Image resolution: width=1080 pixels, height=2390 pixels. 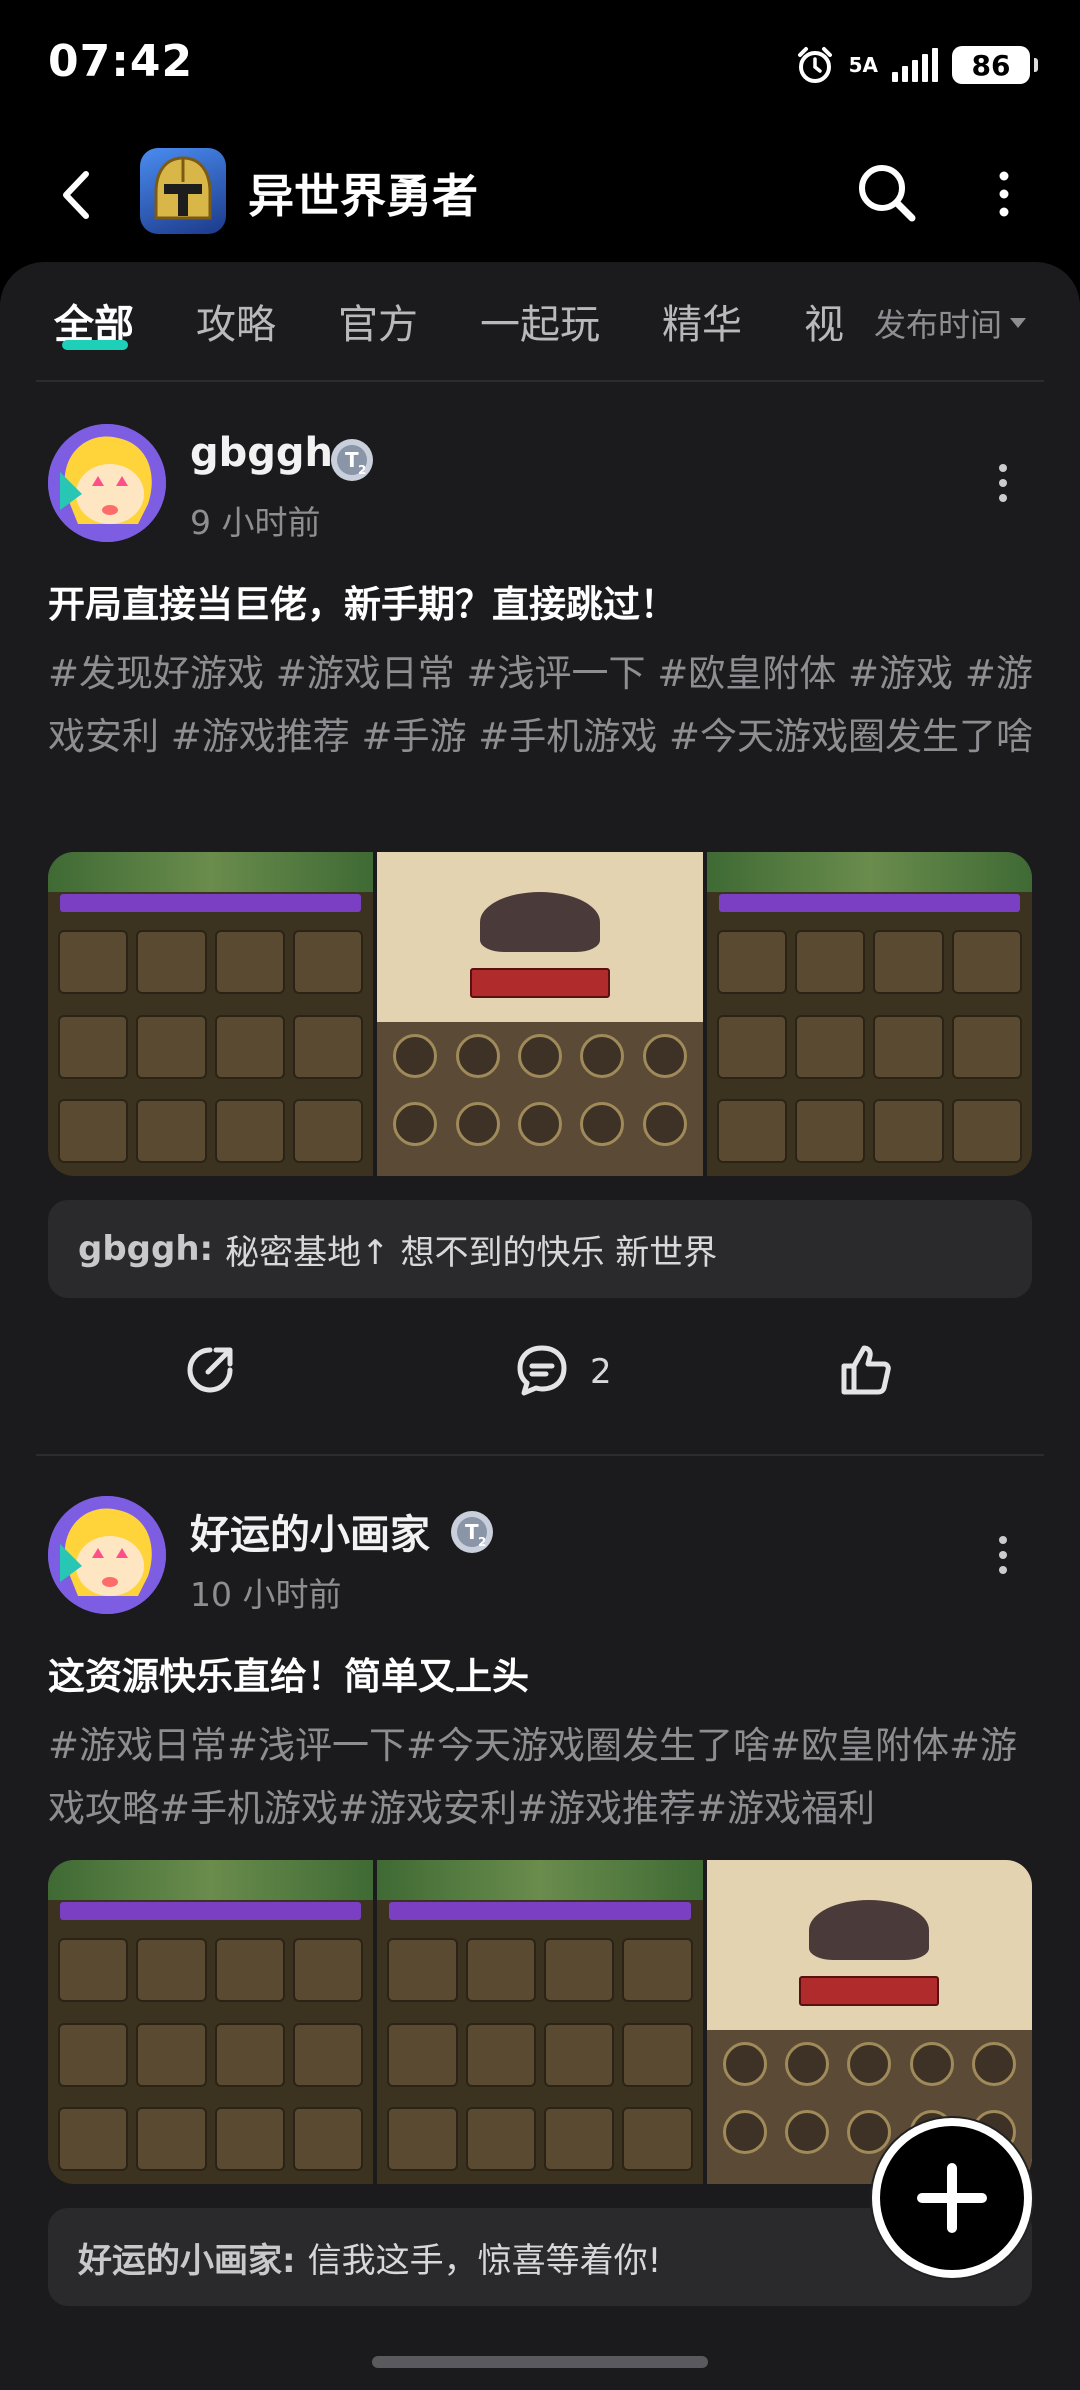 What do you see at coordinates (866, 1370) in the screenshot?
I see `like-icon` at bounding box center [866, 1370].